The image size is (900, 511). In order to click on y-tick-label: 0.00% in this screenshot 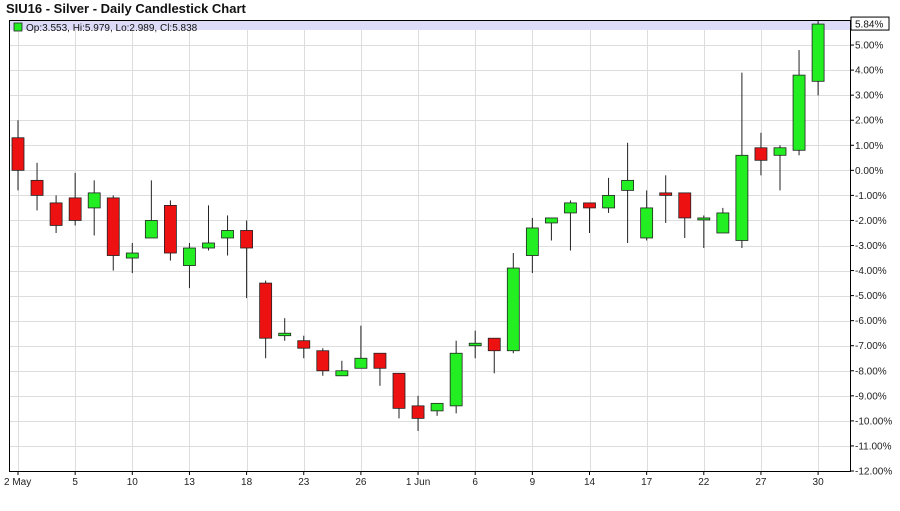, I will do `click(869, 171)`.